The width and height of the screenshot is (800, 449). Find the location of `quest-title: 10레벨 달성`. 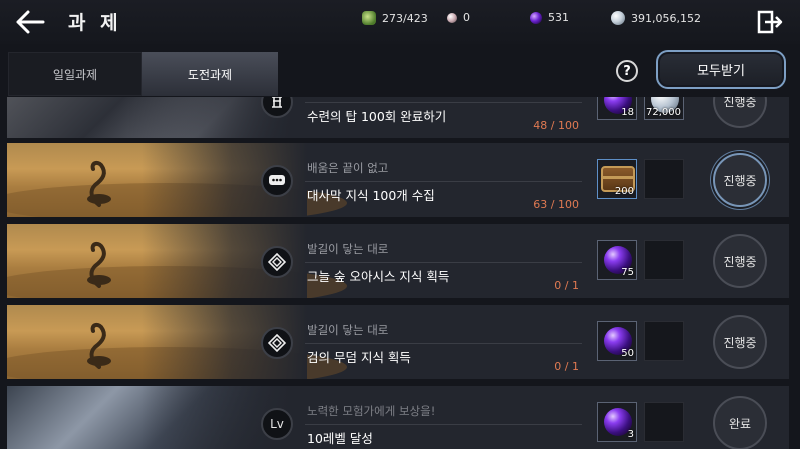

quest-title: 10레벨 달성 is located at coordinates (340, 438).